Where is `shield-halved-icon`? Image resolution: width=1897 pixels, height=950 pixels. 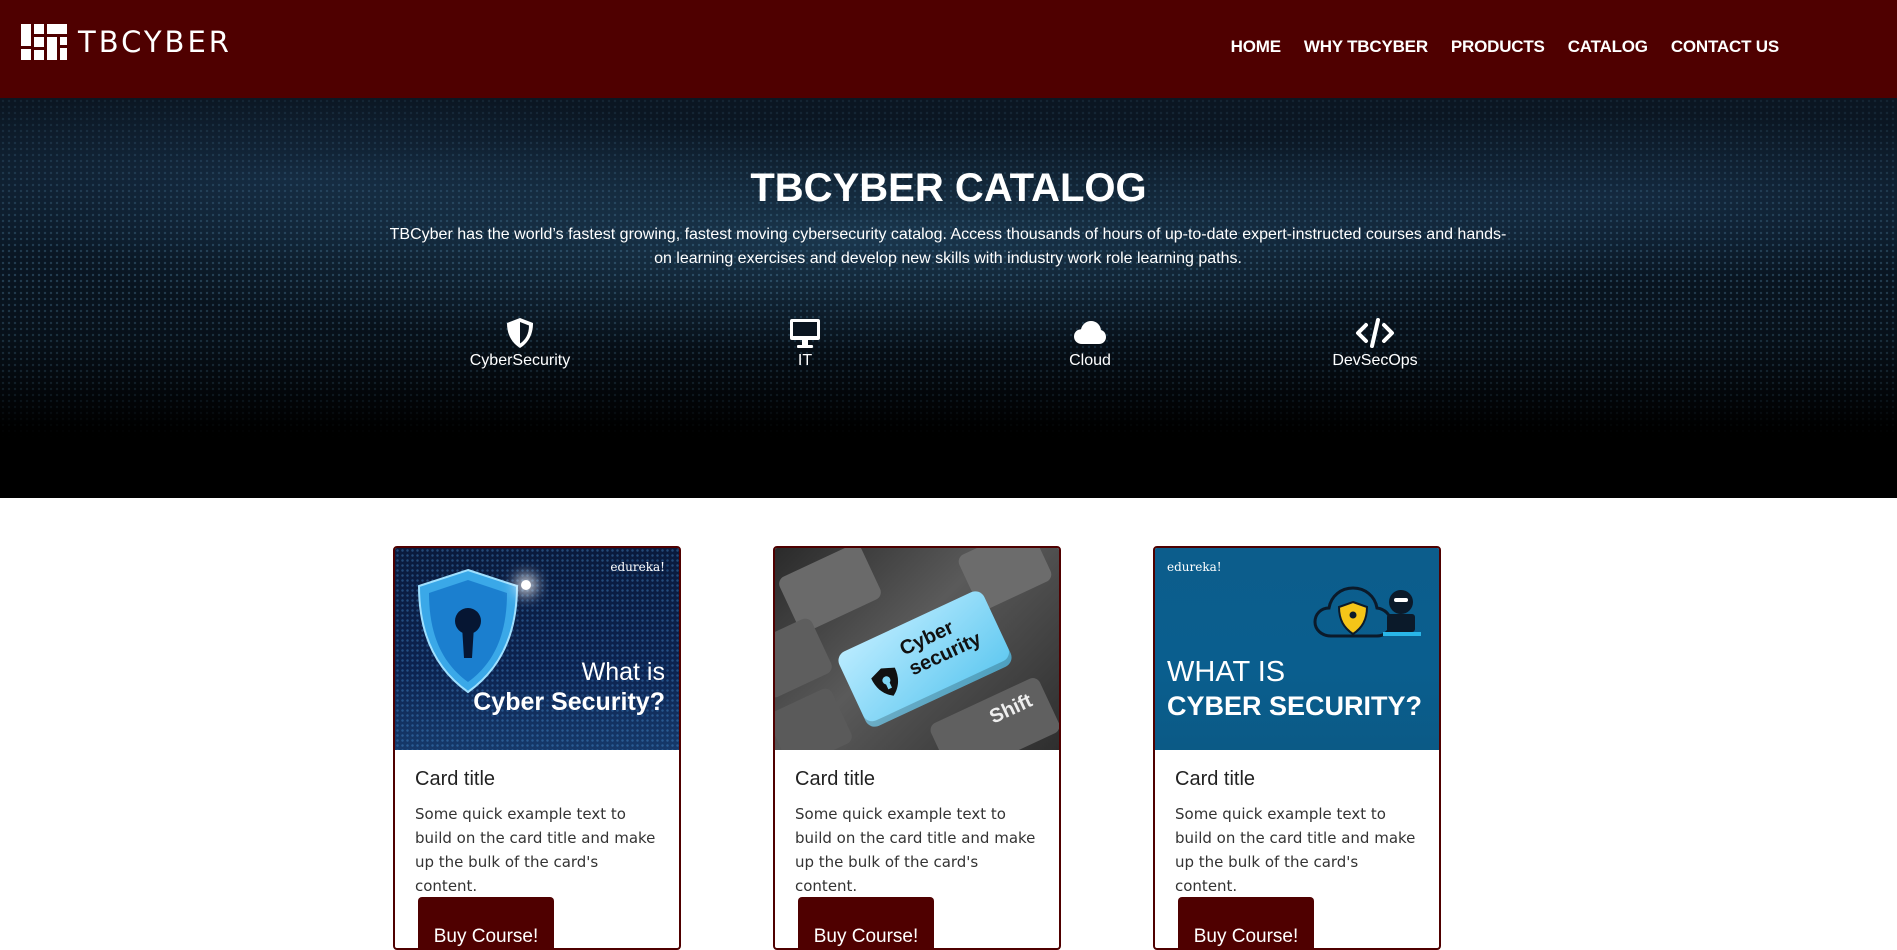
shield-halved-icon is located at coordinates (520, 333).